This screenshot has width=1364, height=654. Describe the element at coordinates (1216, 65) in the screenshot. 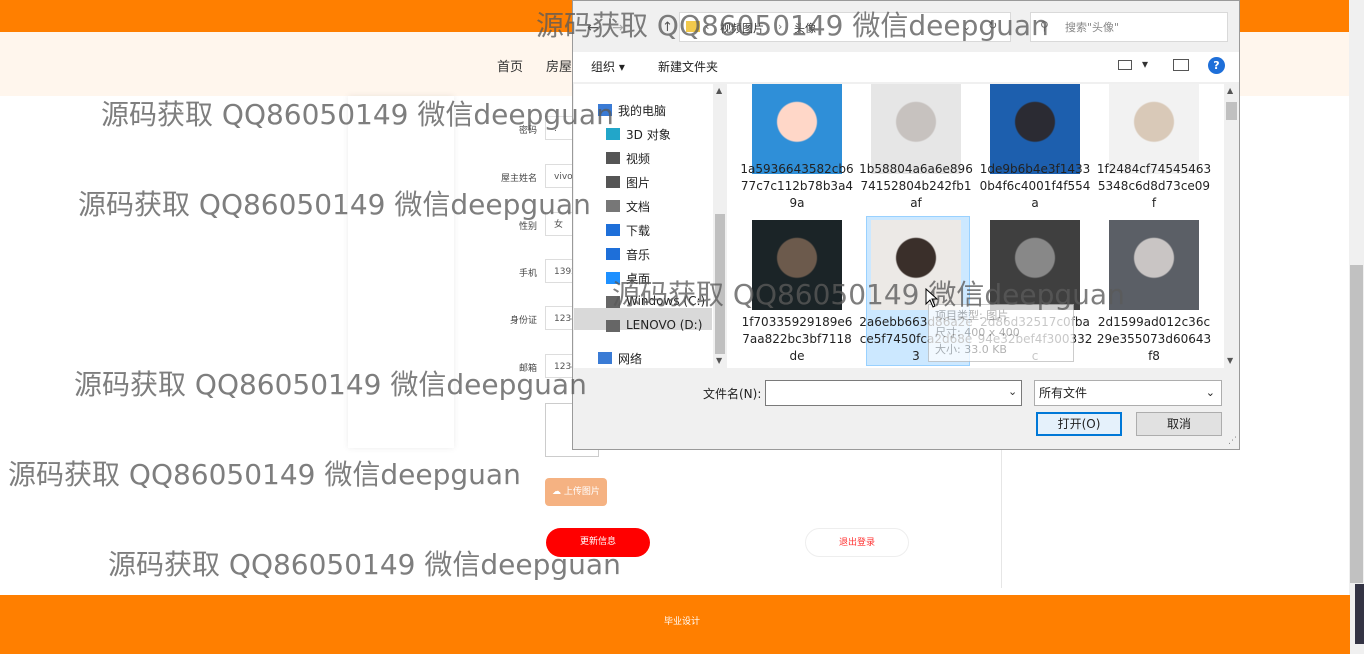

I see `help-icon: ?` at that location.